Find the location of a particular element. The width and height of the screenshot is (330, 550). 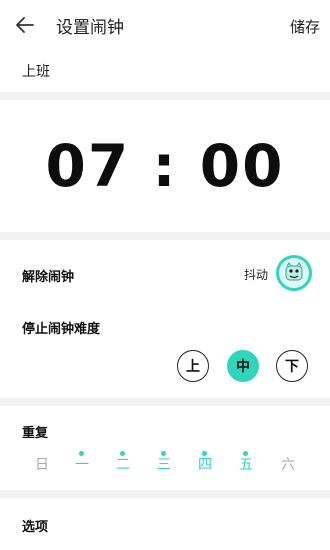

alarm-name: 上班 is located at coordinates (36, 72).